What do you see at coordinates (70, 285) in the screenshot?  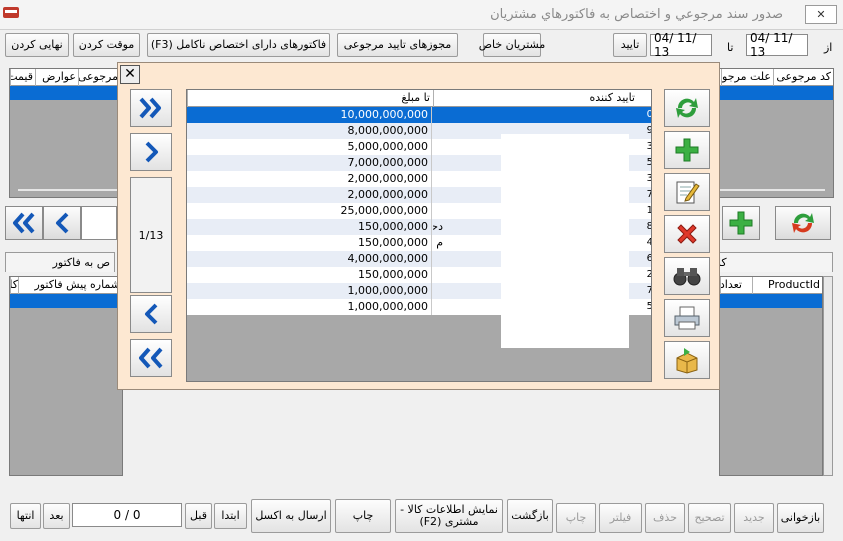 I see `col-proforma-number: شماره پیش فاکتور` at bounding box center [70, 285].